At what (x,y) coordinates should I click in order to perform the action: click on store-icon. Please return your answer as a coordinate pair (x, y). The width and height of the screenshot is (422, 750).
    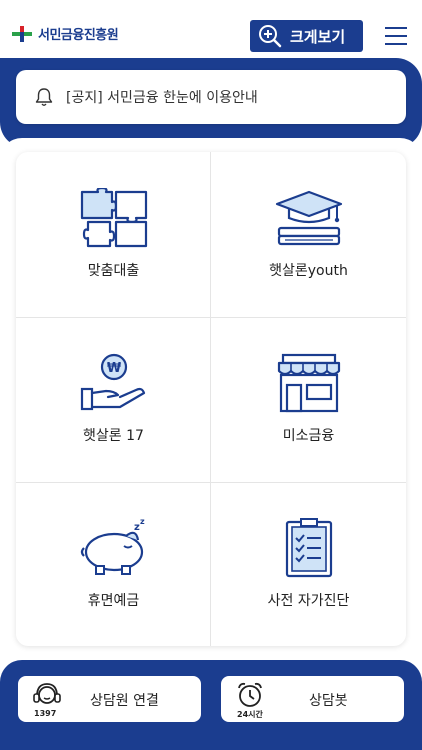
    Looking at the image, I should click on (309, 383).